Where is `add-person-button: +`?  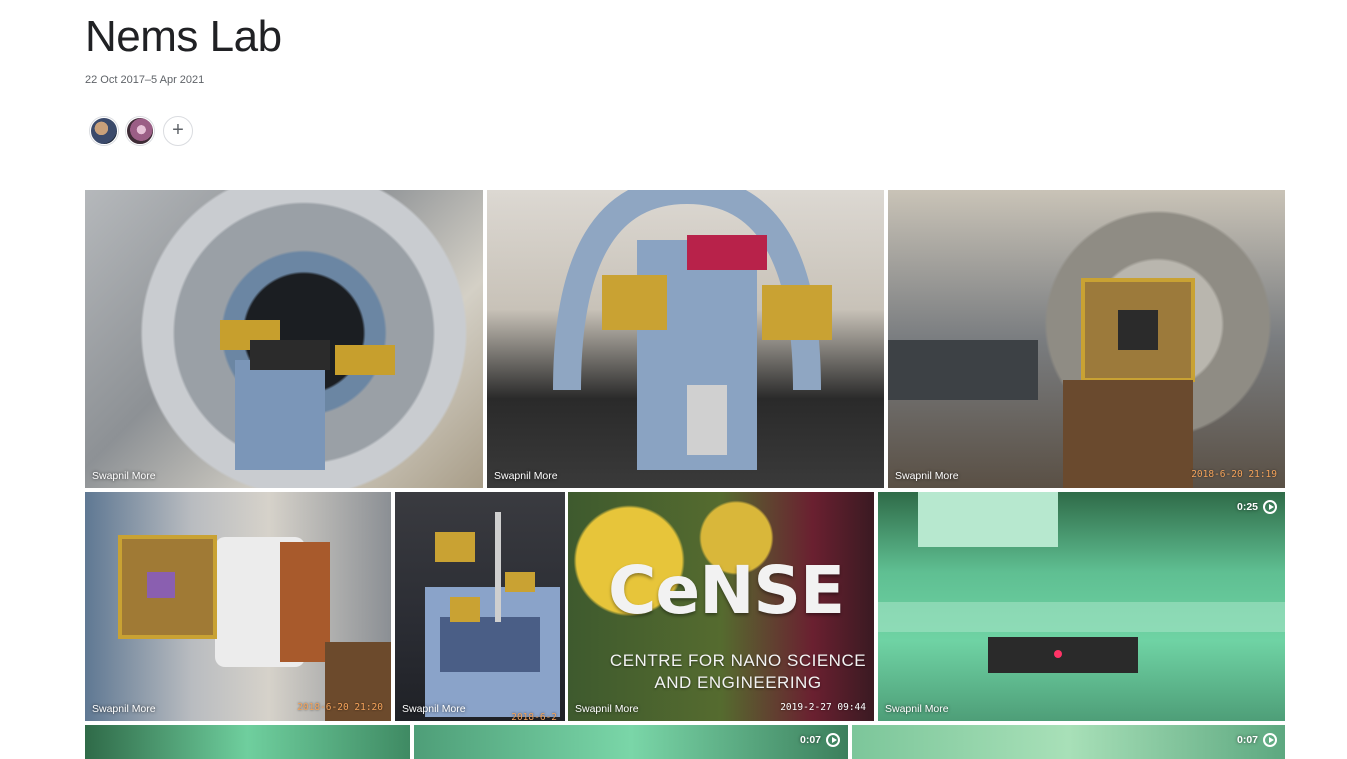 add-person-button: + is located at coordinates (178, 131).